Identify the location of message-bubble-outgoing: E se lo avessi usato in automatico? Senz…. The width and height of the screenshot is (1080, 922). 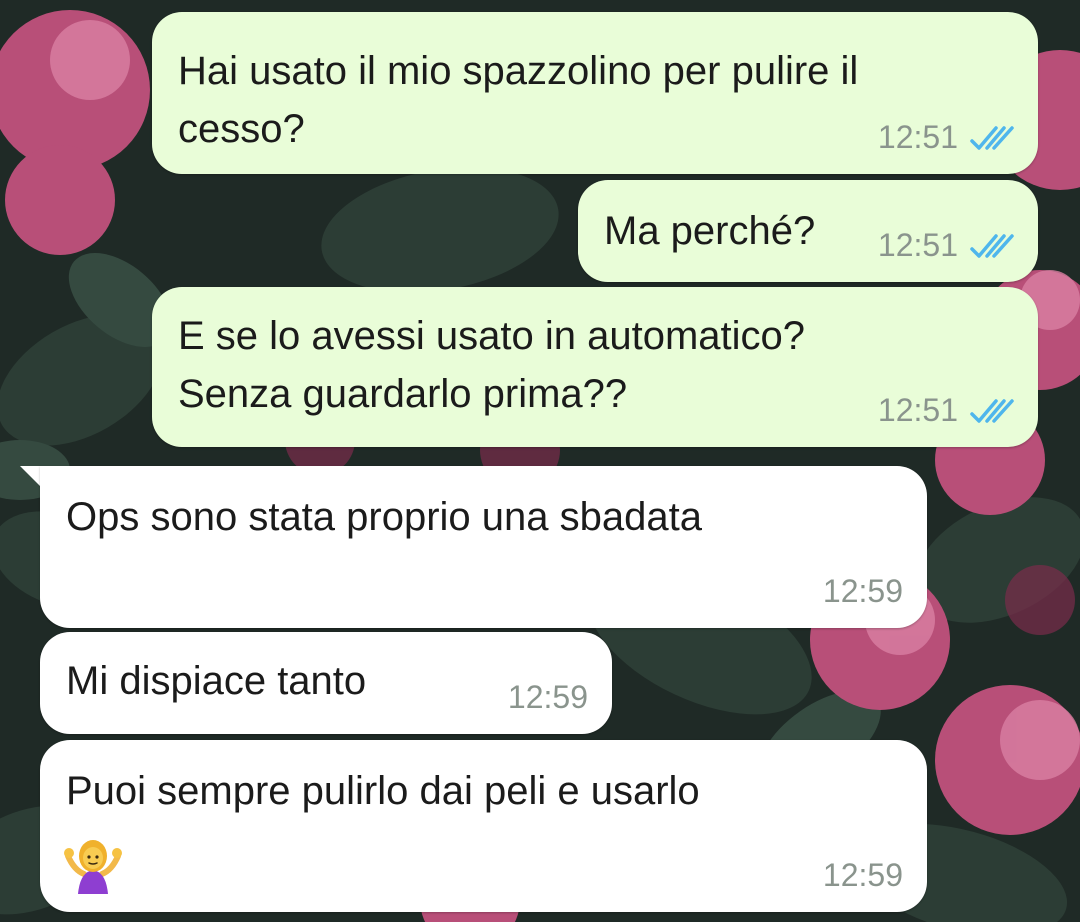
(595, 367).